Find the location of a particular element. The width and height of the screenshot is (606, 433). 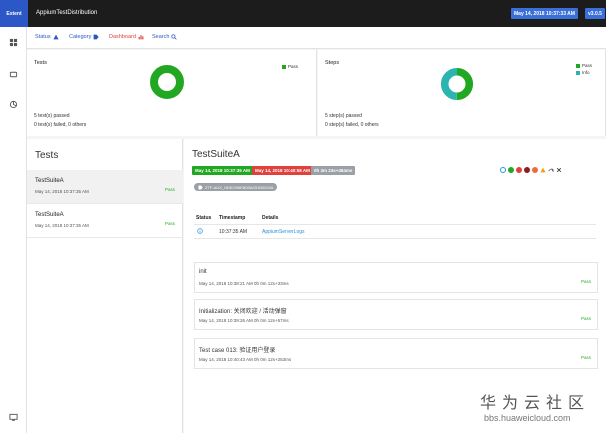

step-node-time: May 14, 2018 10:40:43 AM 0h 0m 12s+253ms is located at coordinates (245, 359).